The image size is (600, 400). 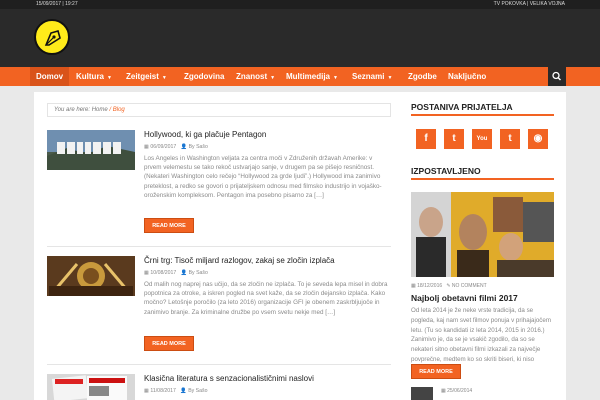 I want to click on nav-label: Kultura, so click(x=90, y=76).